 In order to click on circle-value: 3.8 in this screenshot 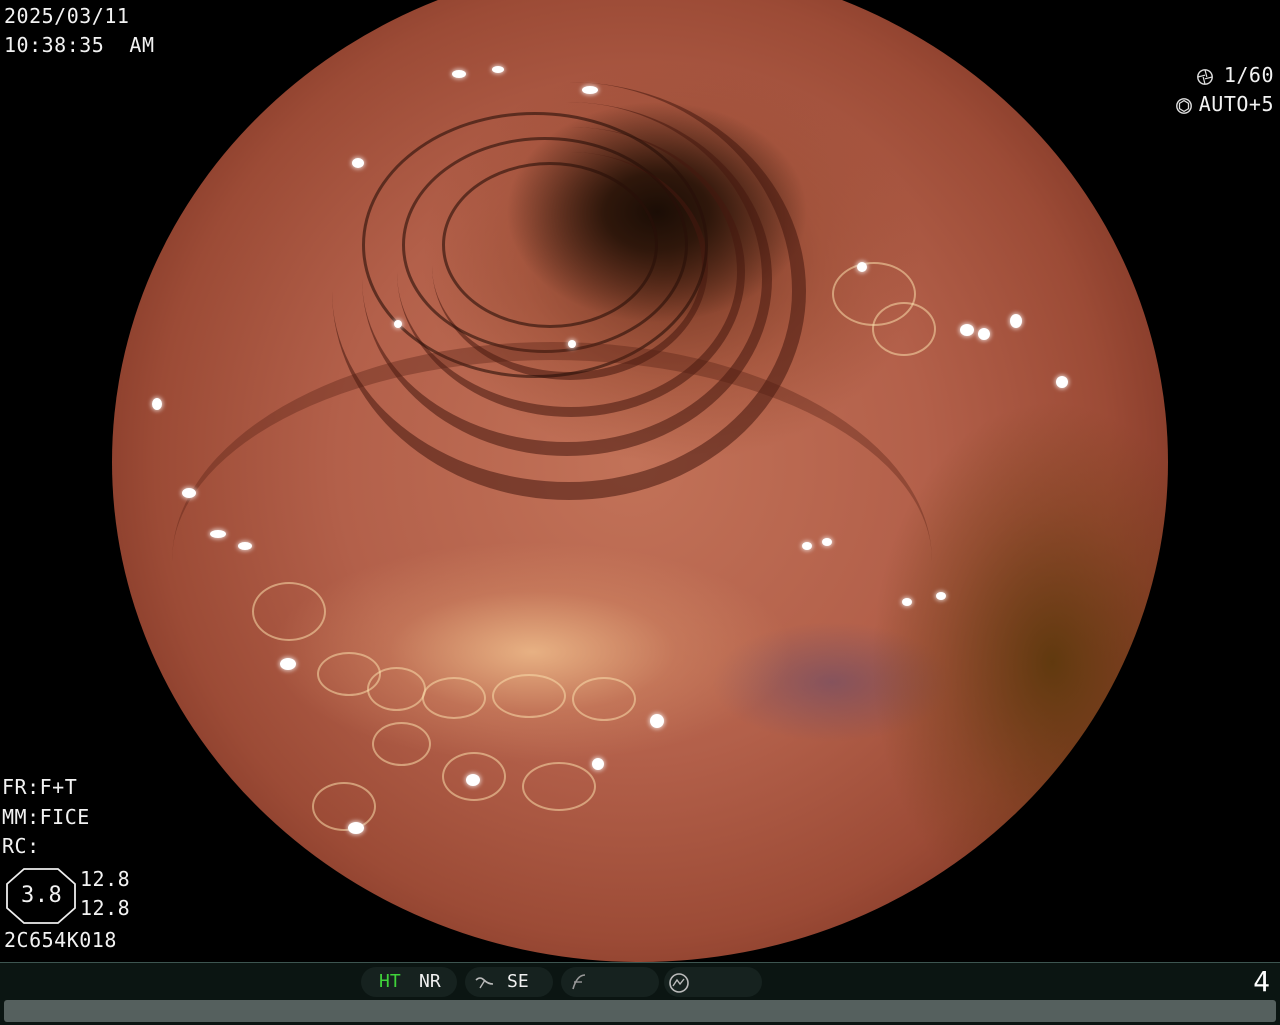, I will do `click(42, 895)`.